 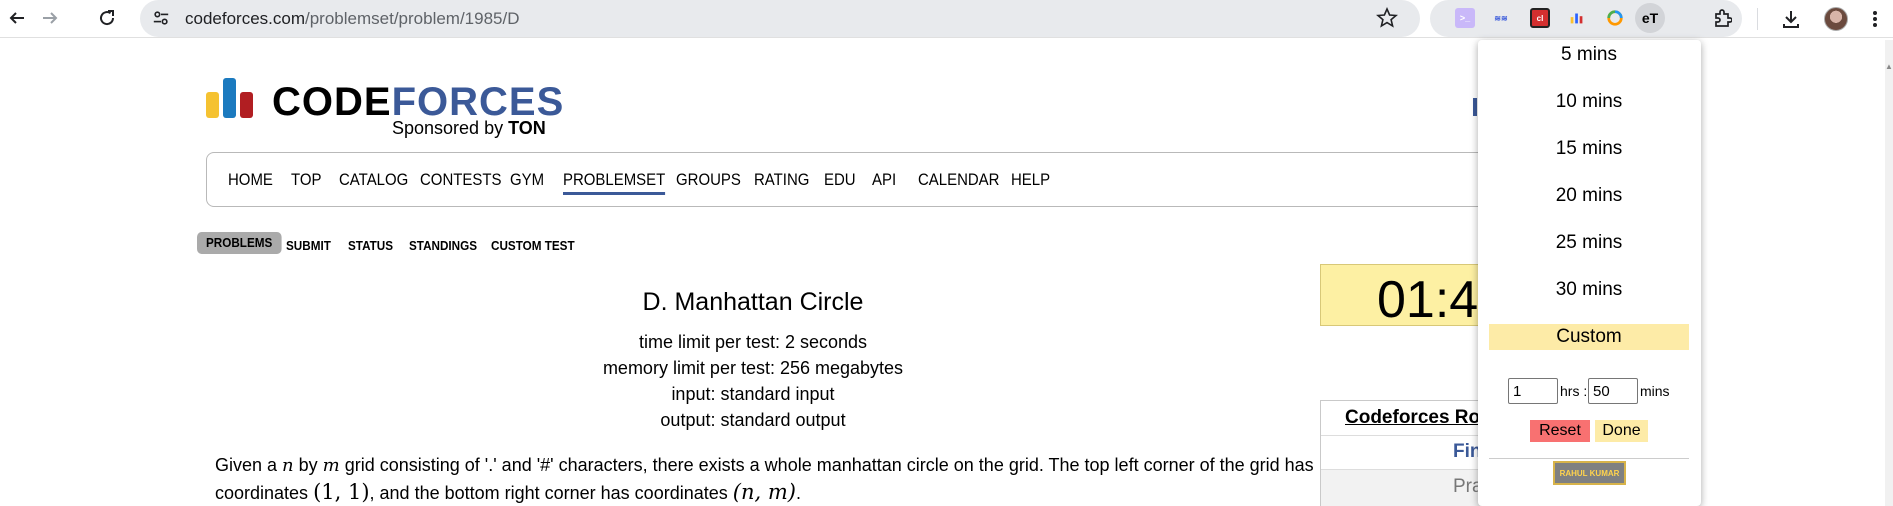 What do you see at coordinates (1589, 337) in the screenshot?
I see `timer-option-custom: Custom` at bounding box center [1589, 337].